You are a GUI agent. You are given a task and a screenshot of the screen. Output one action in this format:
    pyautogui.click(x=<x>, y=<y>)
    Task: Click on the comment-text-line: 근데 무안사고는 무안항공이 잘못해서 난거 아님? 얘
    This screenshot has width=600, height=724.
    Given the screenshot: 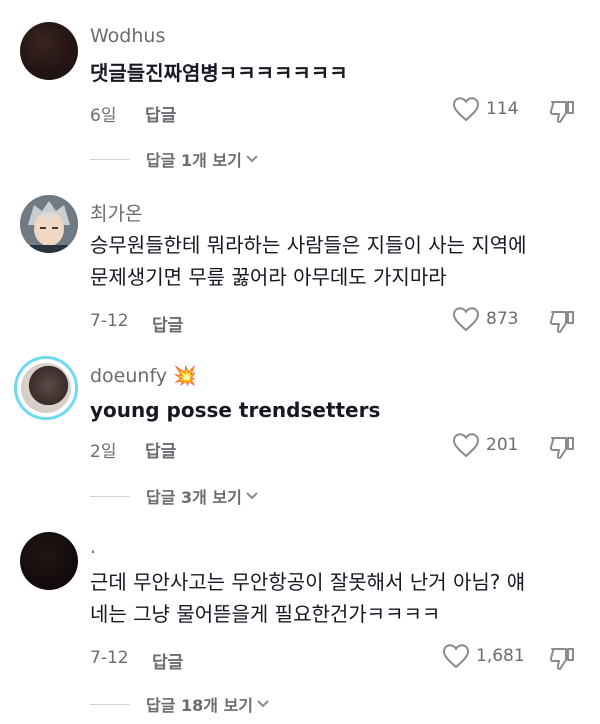 What is the action you would take?
    pyautogui.click(x=308, y=582)
    